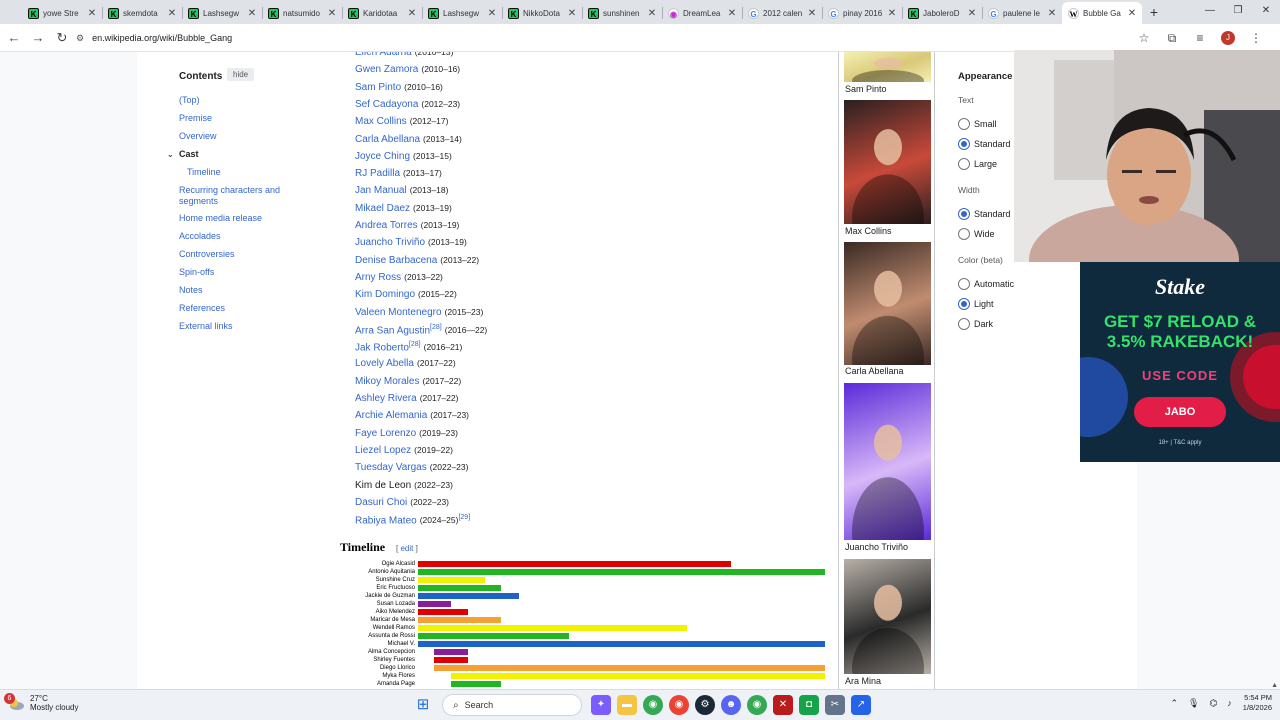  What do you see at coordinates (381, 190) in the screenshot?
I see `cast-name-link: Jan Manual` at bounding box center [381, 190].